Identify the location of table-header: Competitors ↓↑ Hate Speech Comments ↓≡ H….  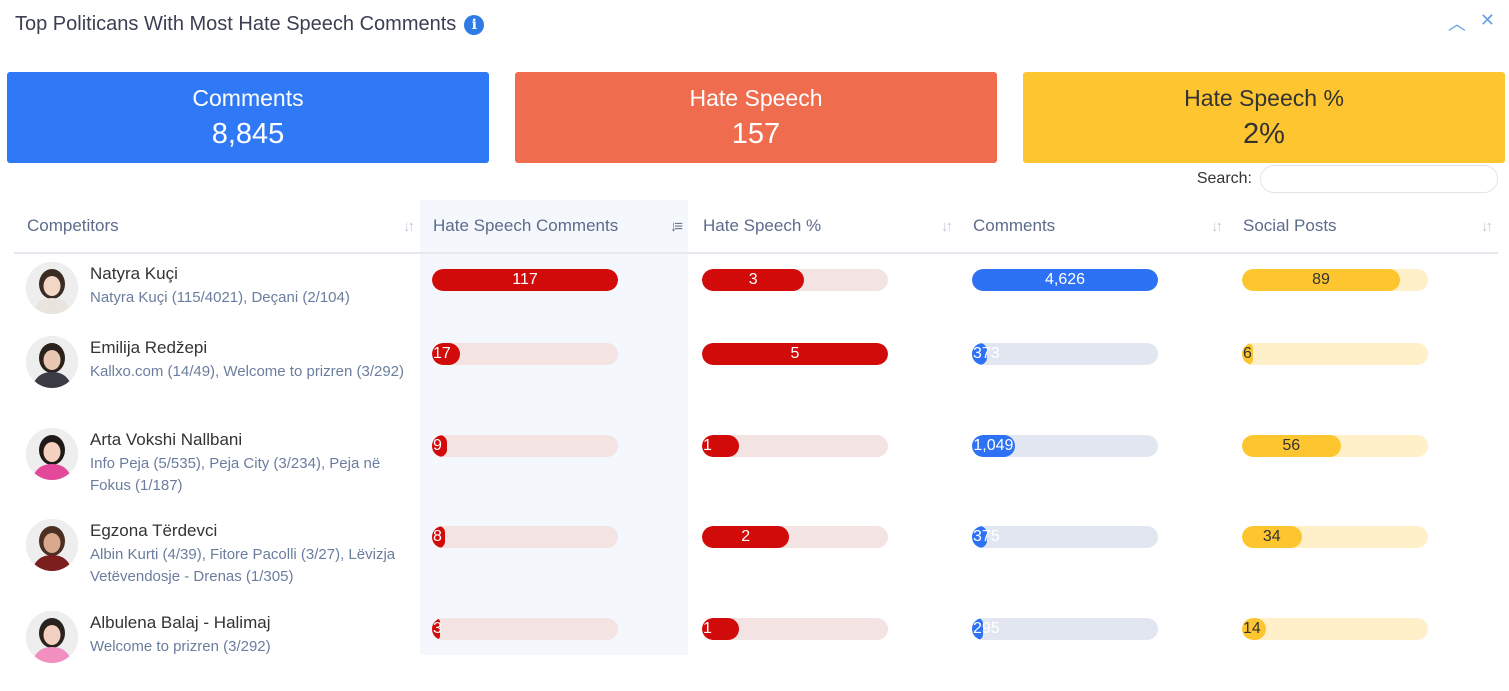
(756, 227).